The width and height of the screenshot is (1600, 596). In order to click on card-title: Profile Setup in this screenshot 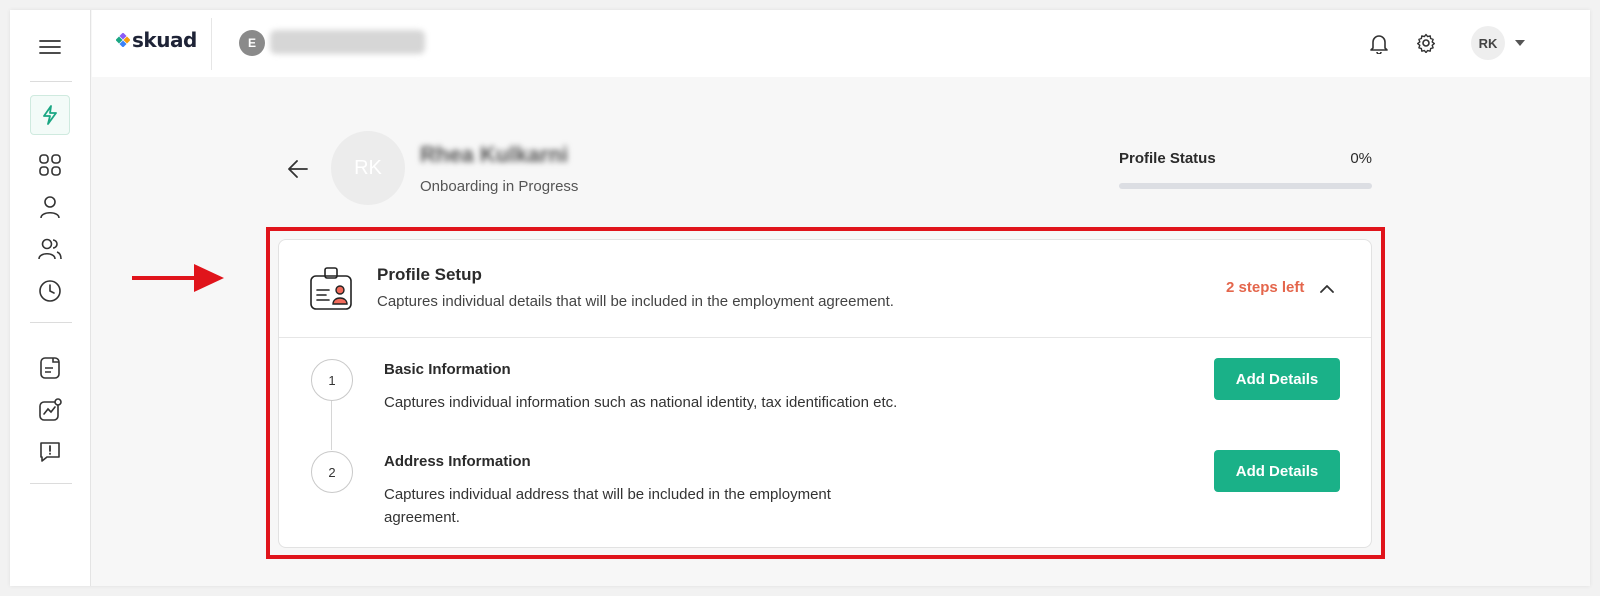, I will do `click(429, 274)`.